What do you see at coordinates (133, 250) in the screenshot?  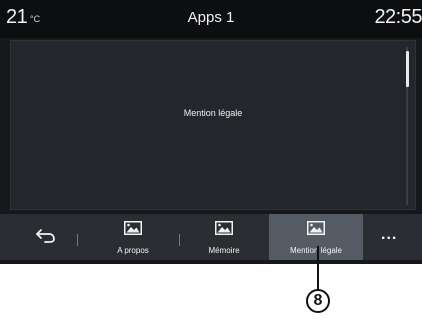 I see `tab-label: A propos` at bounding box center [133, 250].